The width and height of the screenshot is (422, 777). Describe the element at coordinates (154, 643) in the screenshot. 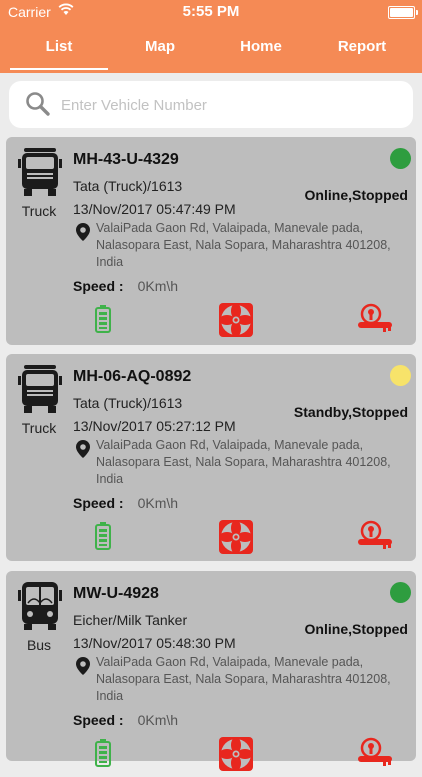

I see `last-update-time: 13/Nov/2017 05:48:30 PM` at that location.